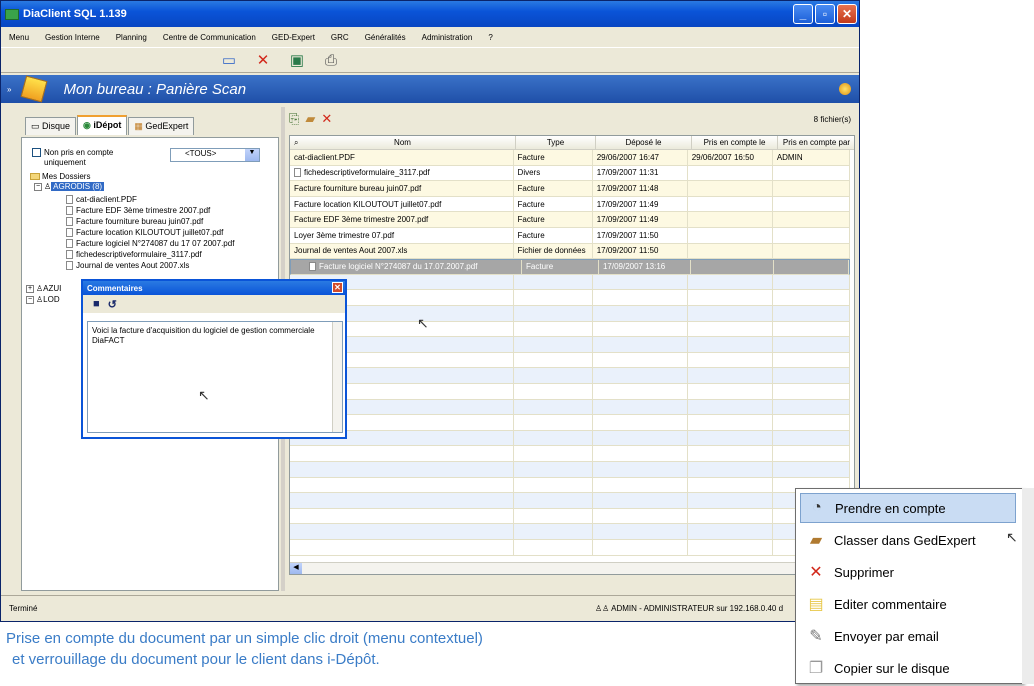 This screenshot has width=1034, height=686. I want to click on menu-item-grc: GRC, so click(340, 37).